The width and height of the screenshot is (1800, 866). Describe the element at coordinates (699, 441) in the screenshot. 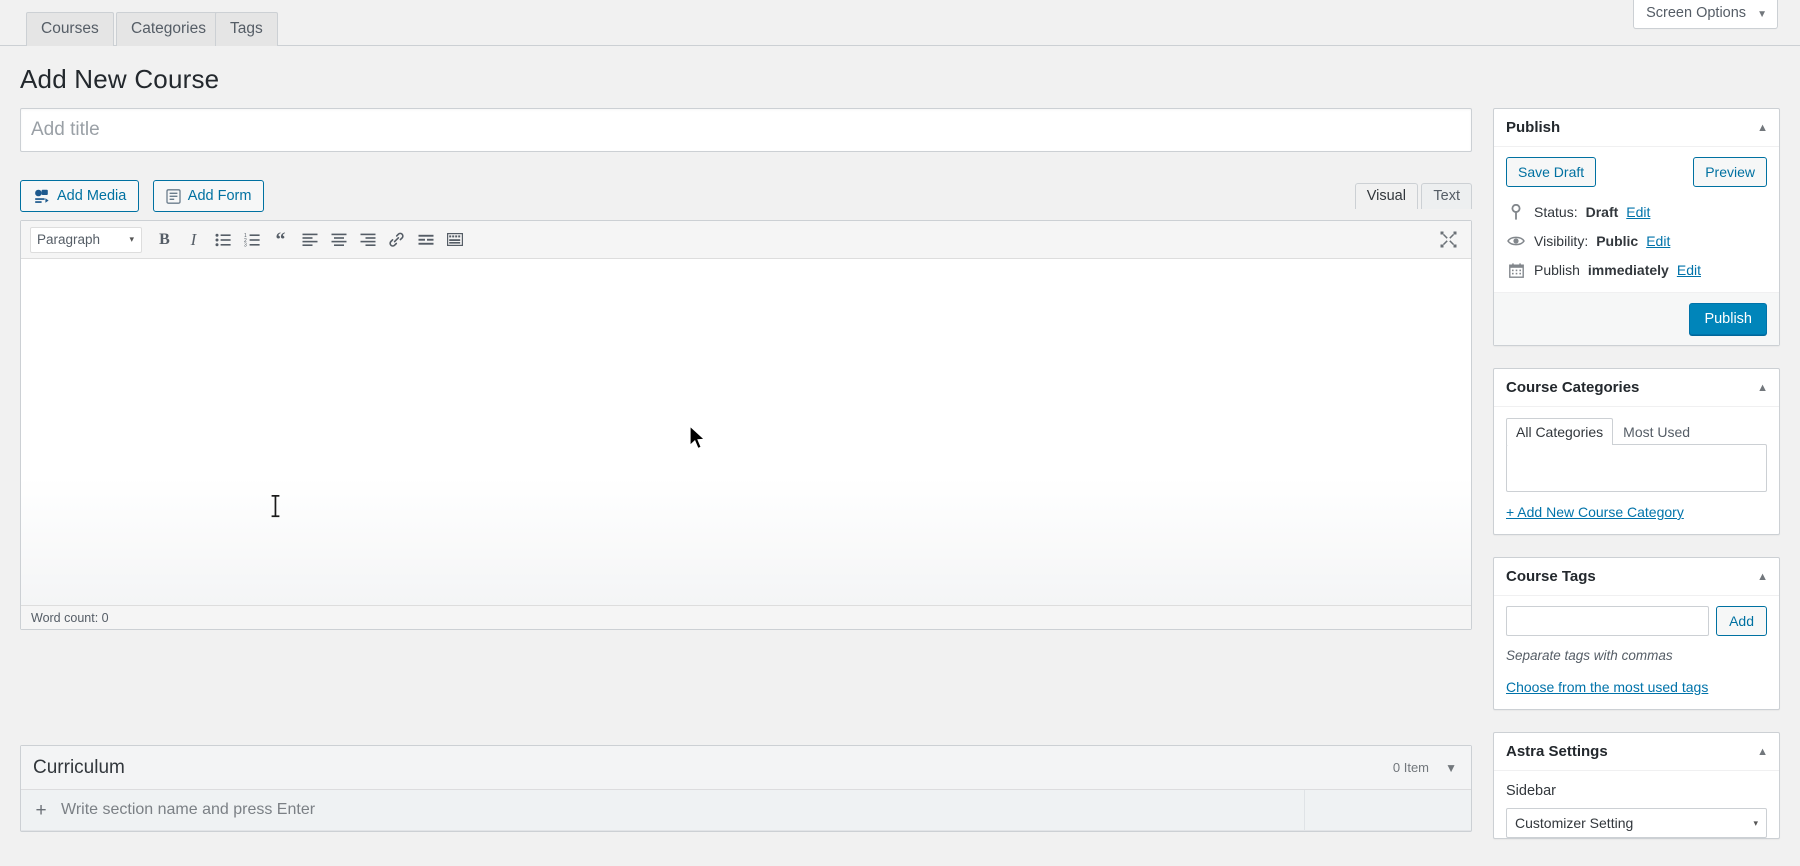

I see `mouse-arrow-cursor` at that location.